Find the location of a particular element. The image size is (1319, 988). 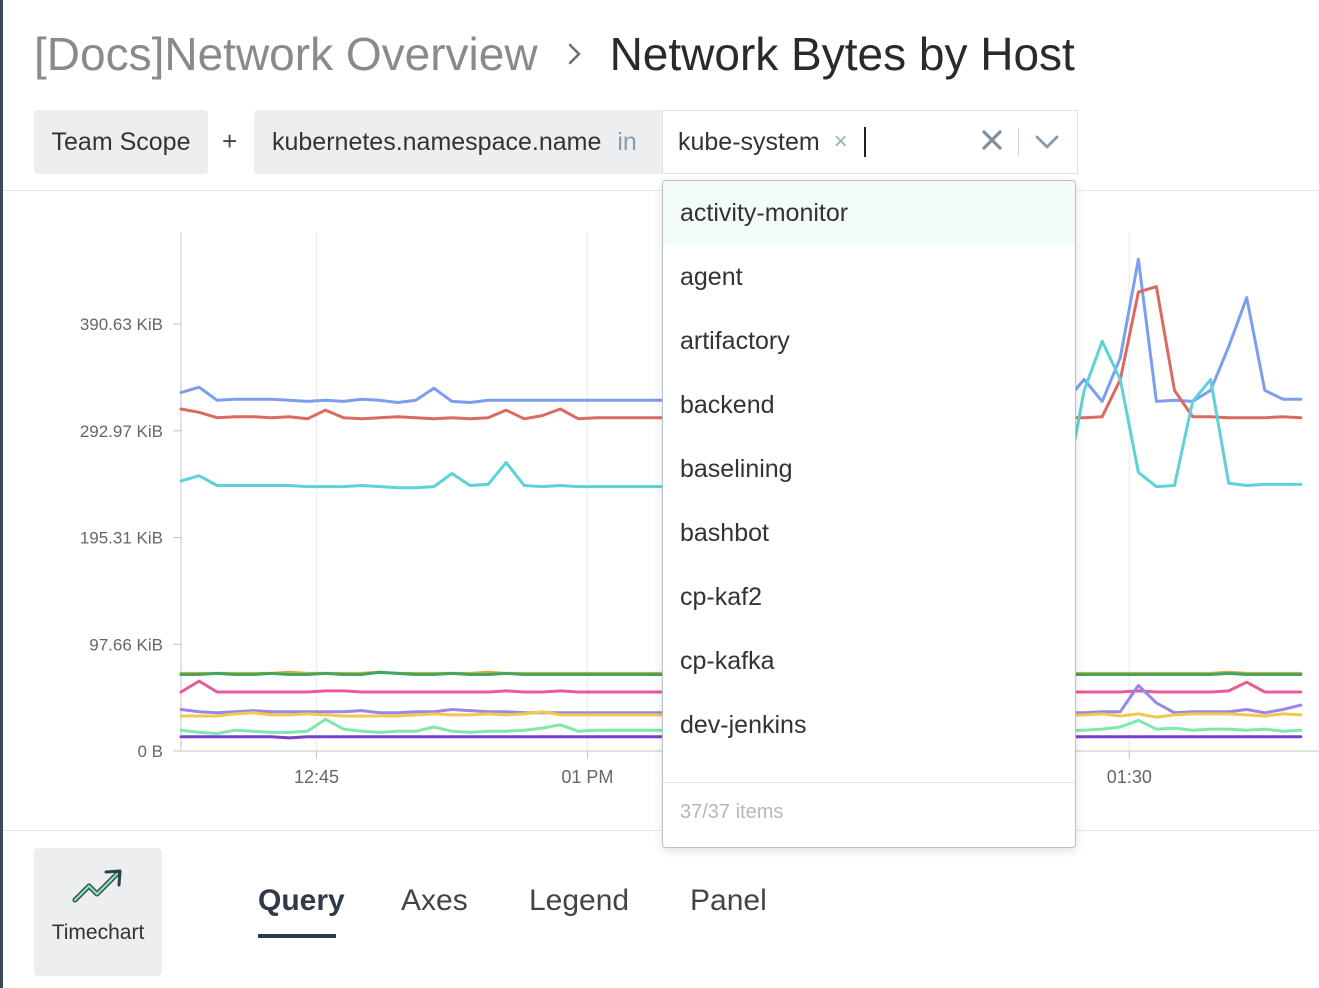

select-divider is located at coordinates (1018, 142).